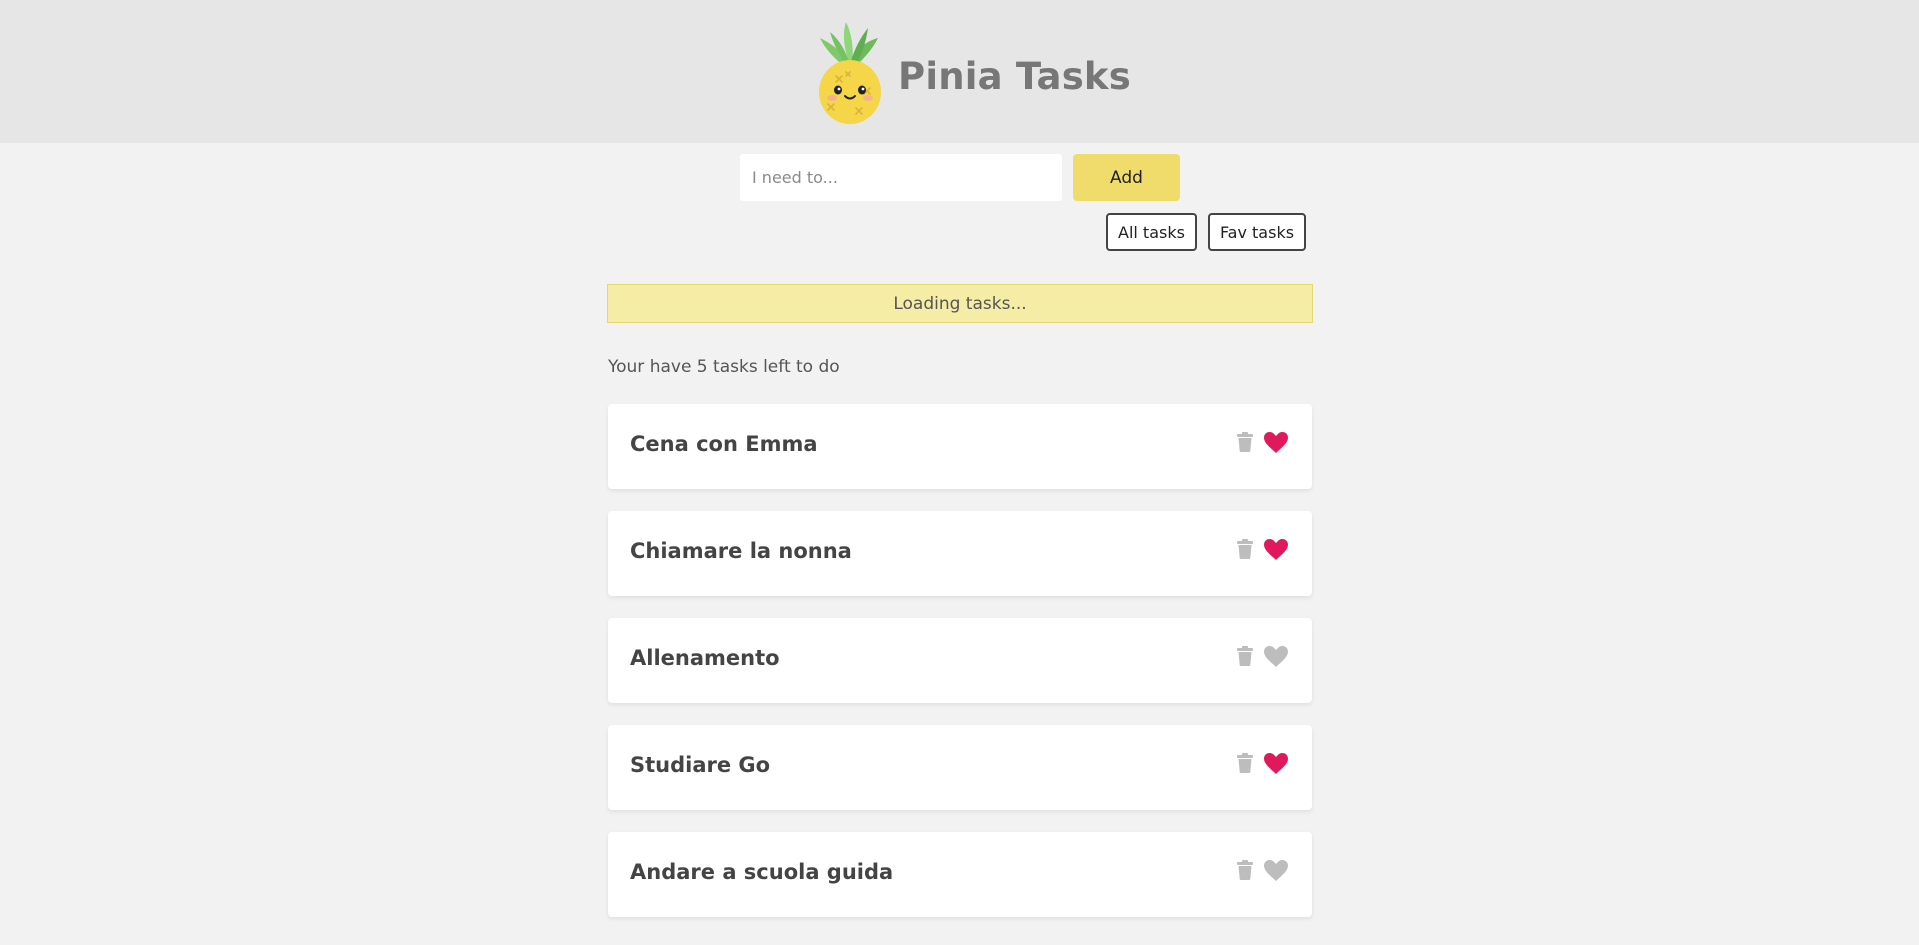 The width and height of the screenshot is (1919, 945). I want to click on task-title: Allenamento, so click(705, 658).